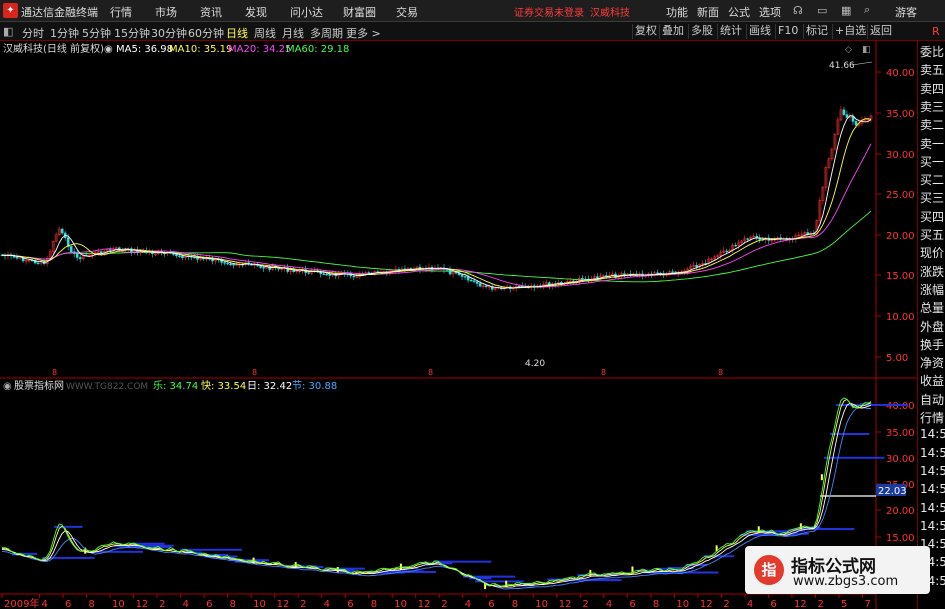 The image size is (945, 609). What do you see at coordinates (932, 216) in the screenshot?
I see `side-panel-item: 买四` at bounding box center [932, 216].